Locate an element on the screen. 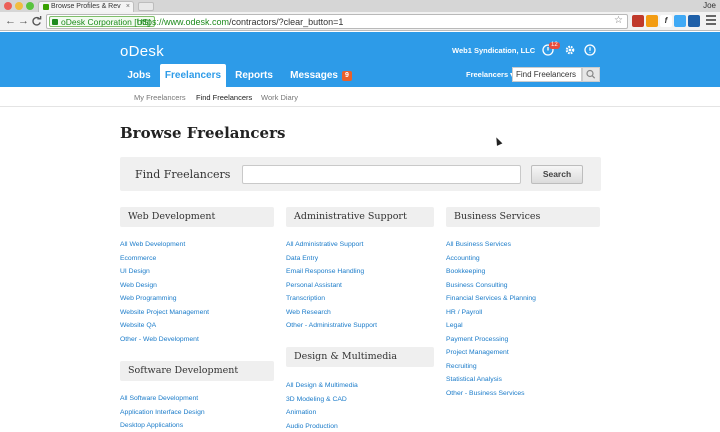 The image size is (720, 432). browser-tab-bar: Browse Profiles & Reviews × Joe is located at coordinates (360, 6).